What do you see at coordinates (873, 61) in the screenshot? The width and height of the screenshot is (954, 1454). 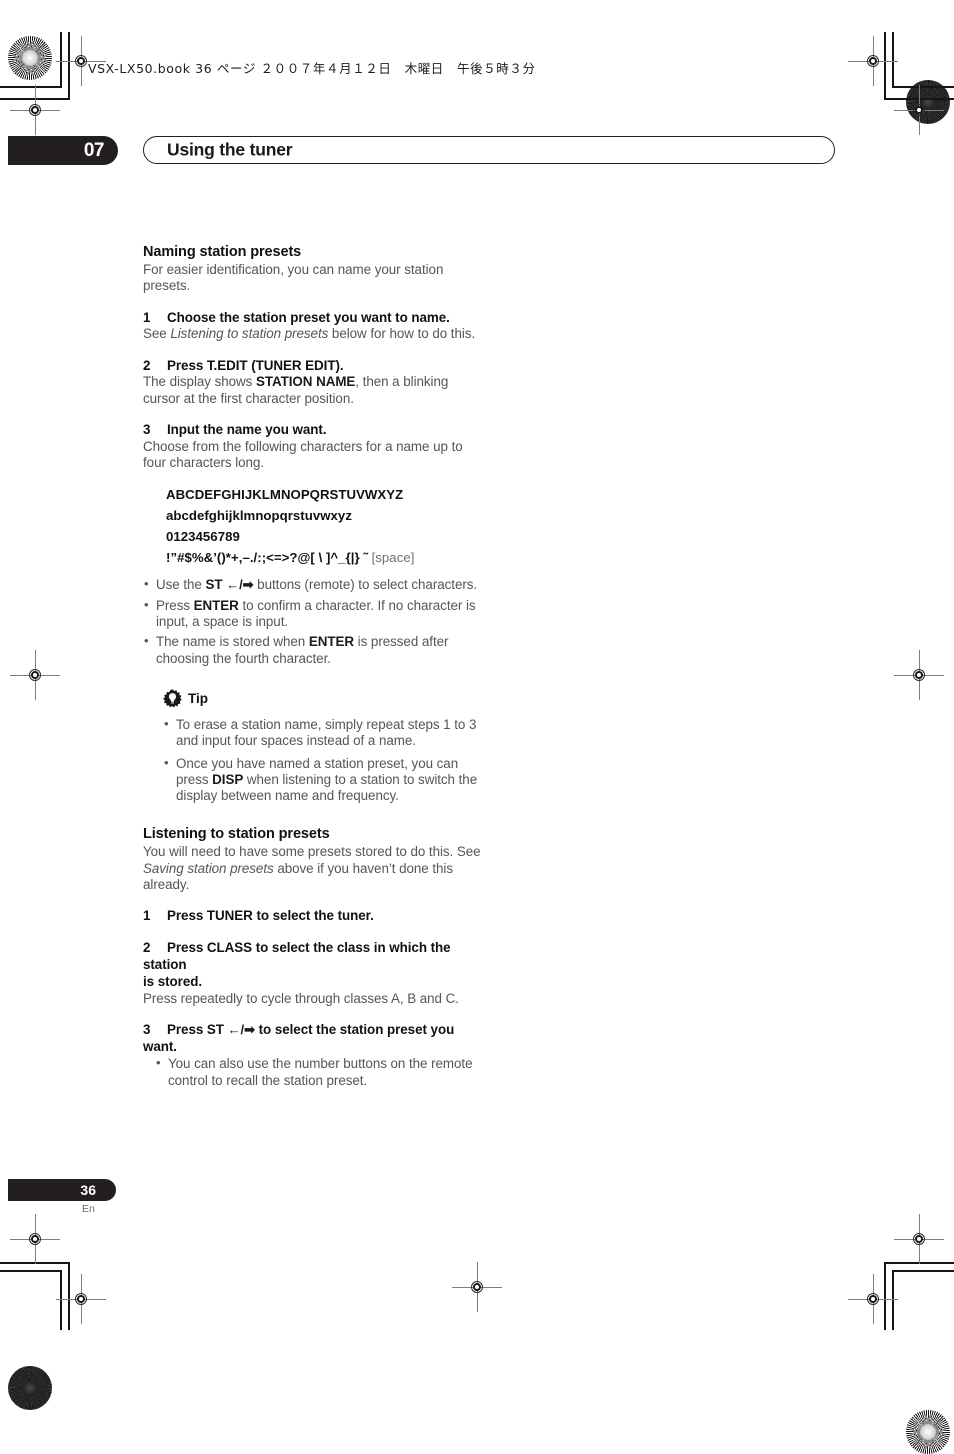 I see `registration-mark-top-right` at bounding box center [873, 61].